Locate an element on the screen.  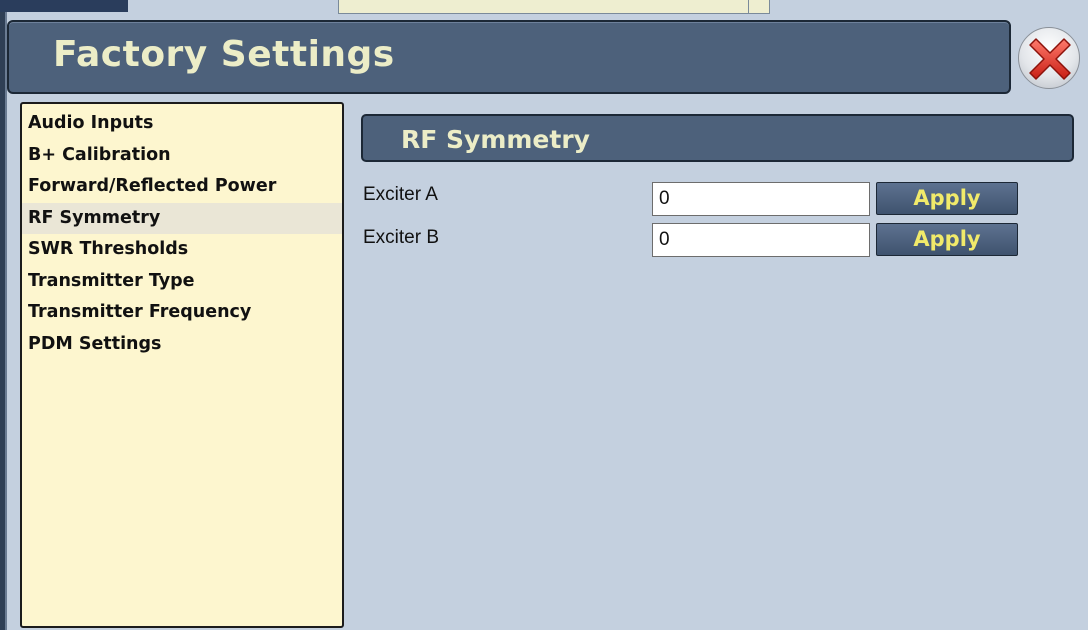
sidebar-item-transmitter-type: Transmitter Type is located at coordinates (182, 282).